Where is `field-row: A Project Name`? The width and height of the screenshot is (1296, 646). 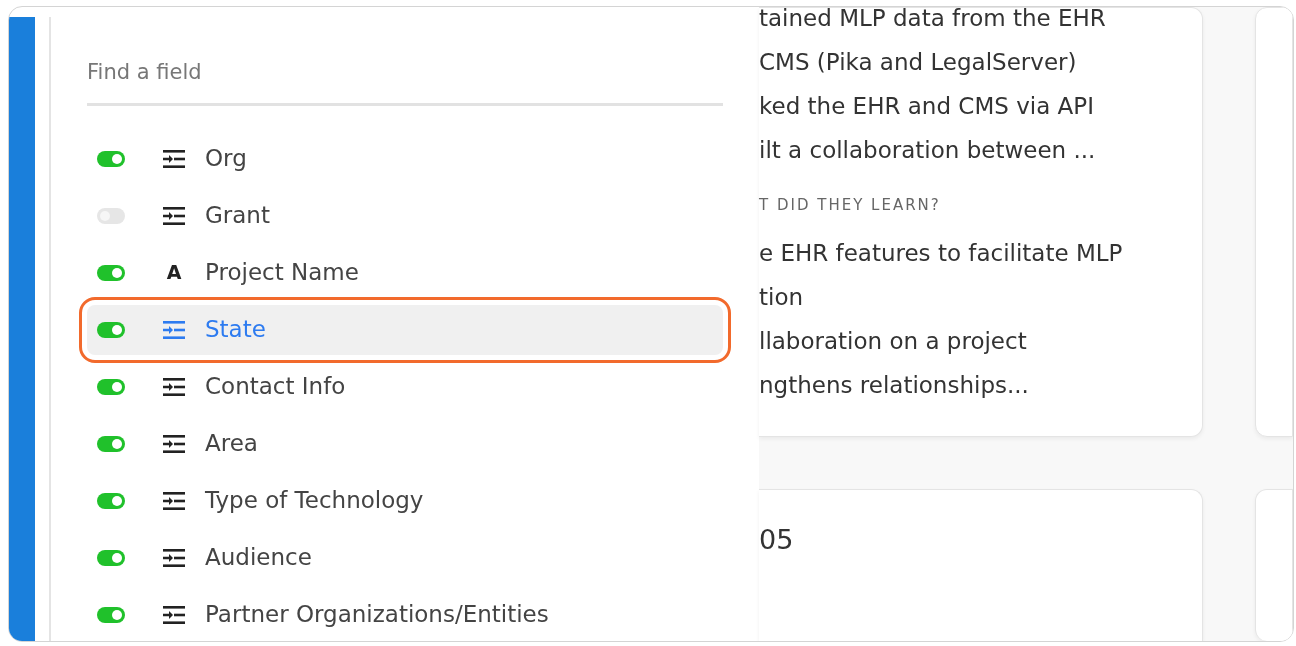 field-row: A Project Name is located at coordinates (405, 272).